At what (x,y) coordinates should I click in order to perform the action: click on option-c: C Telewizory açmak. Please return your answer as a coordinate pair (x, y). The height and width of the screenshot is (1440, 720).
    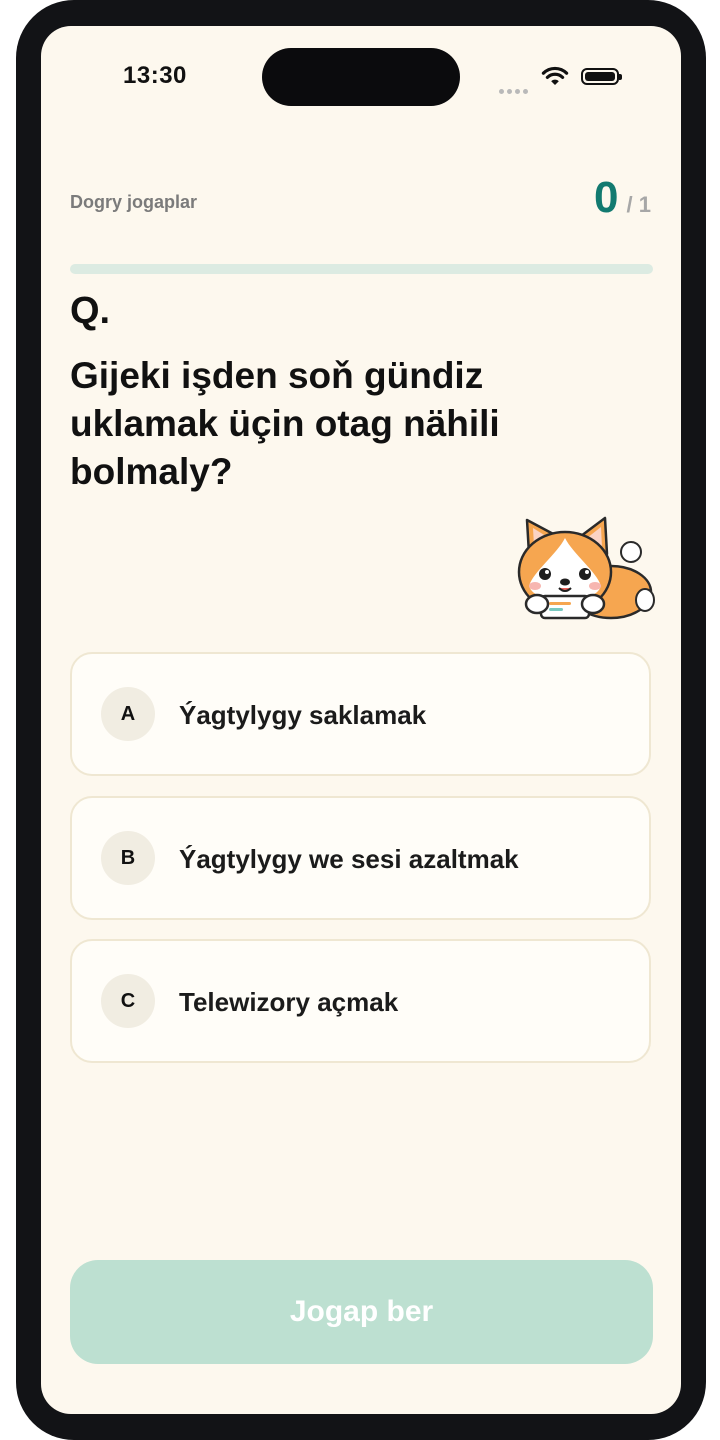
    Looking at the image, I should click on (360, 1001).